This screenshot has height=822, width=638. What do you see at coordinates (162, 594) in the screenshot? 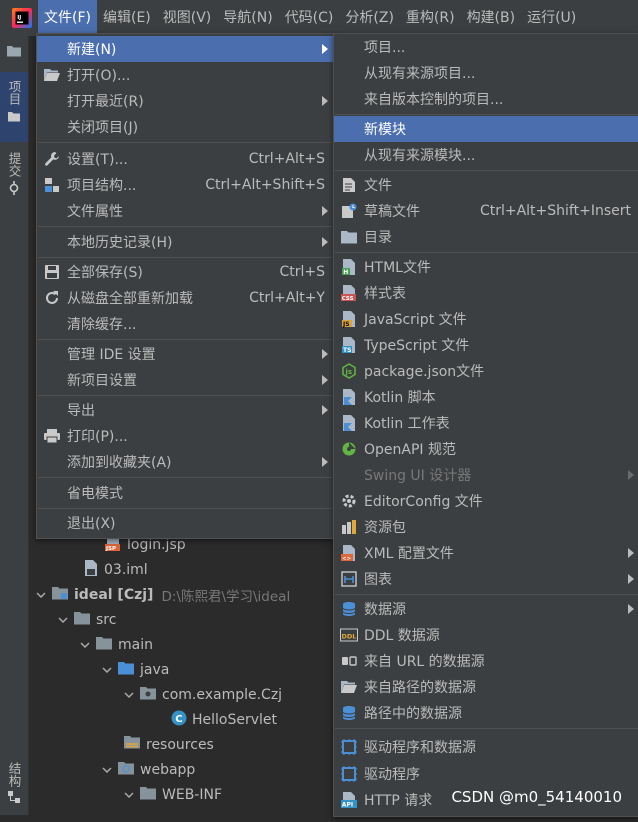
I see `tree-node: ideal [Czj] D:\陈熙君\学习\ideal` at bounding box center [162, 594].